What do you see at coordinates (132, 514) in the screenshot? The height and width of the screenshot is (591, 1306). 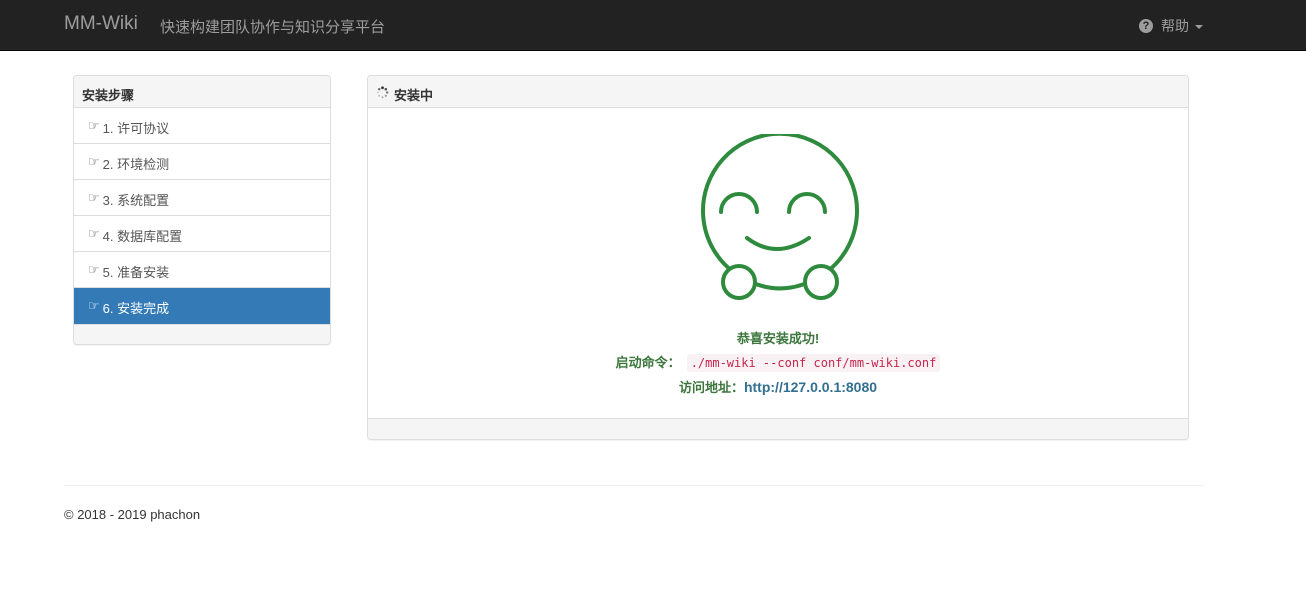 I see `copyright-text: © 2018 - 2019 phachon` at bounding box center [132, 514].